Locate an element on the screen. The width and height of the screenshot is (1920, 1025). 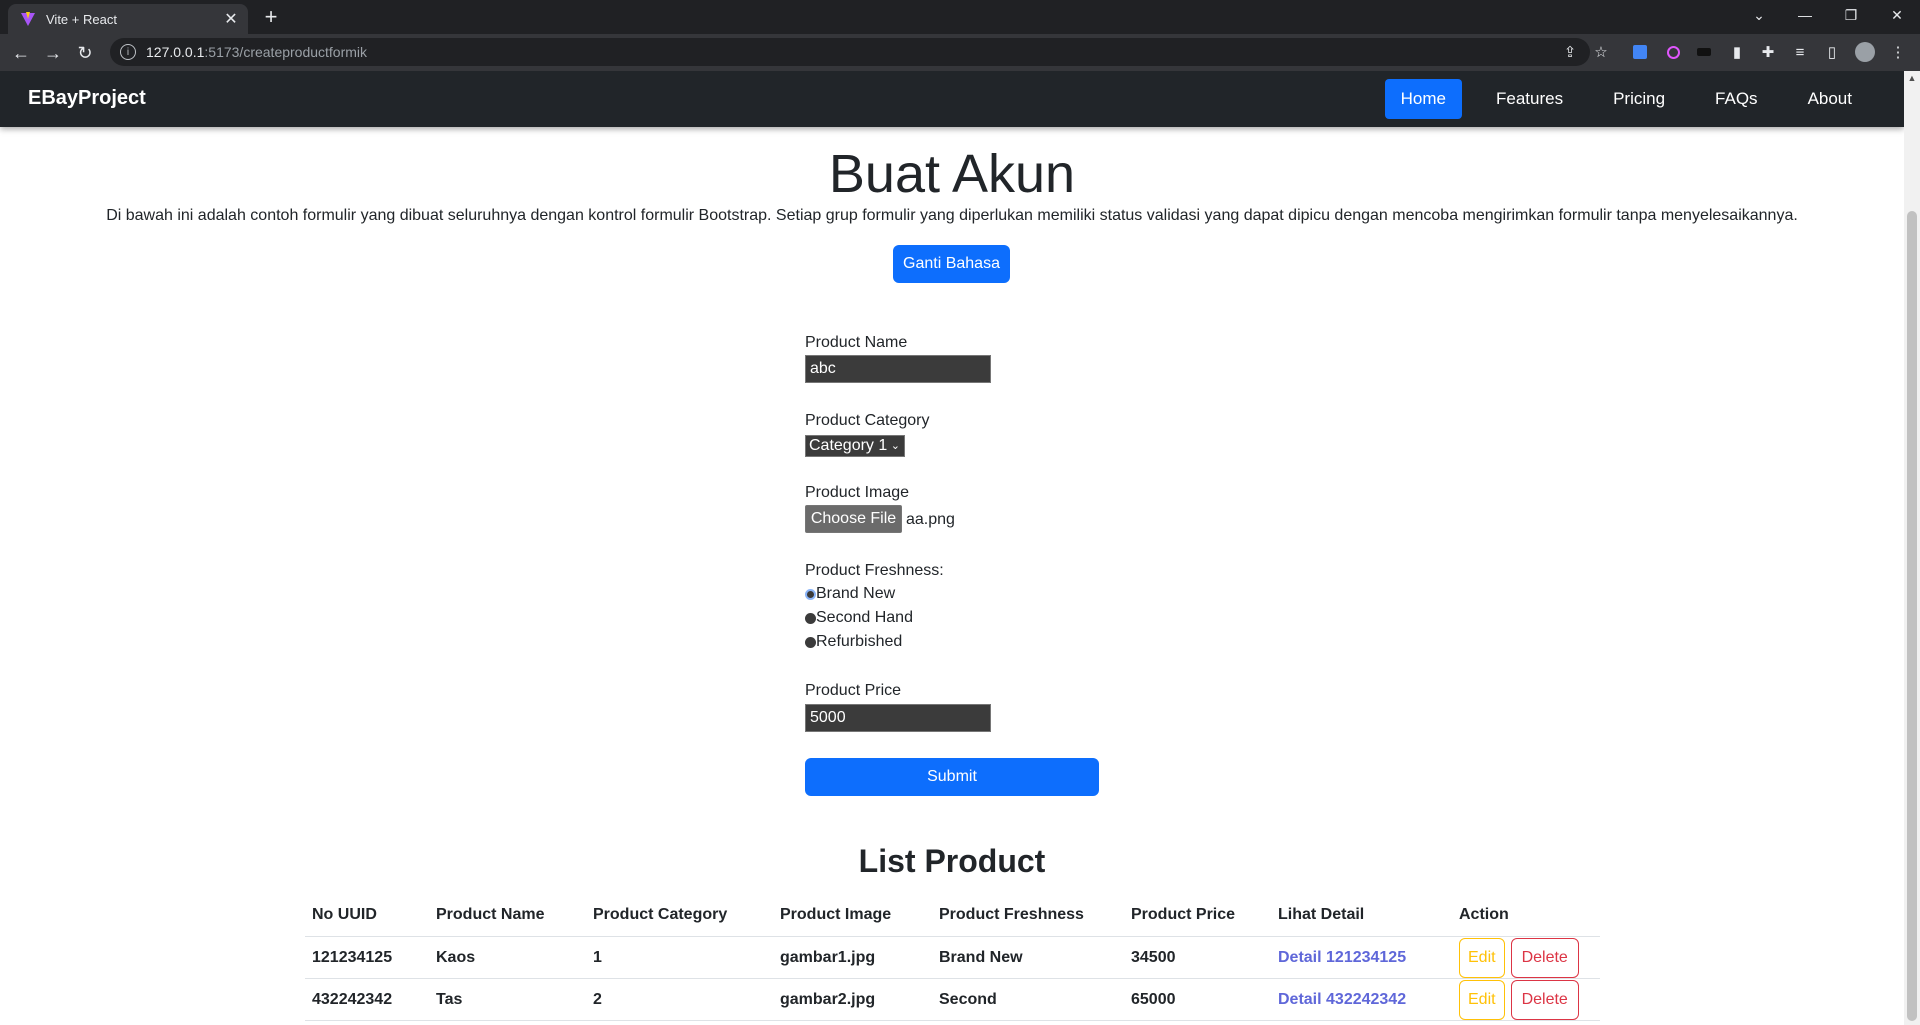
vite-logo-icon is located at coordinates (28, 19).